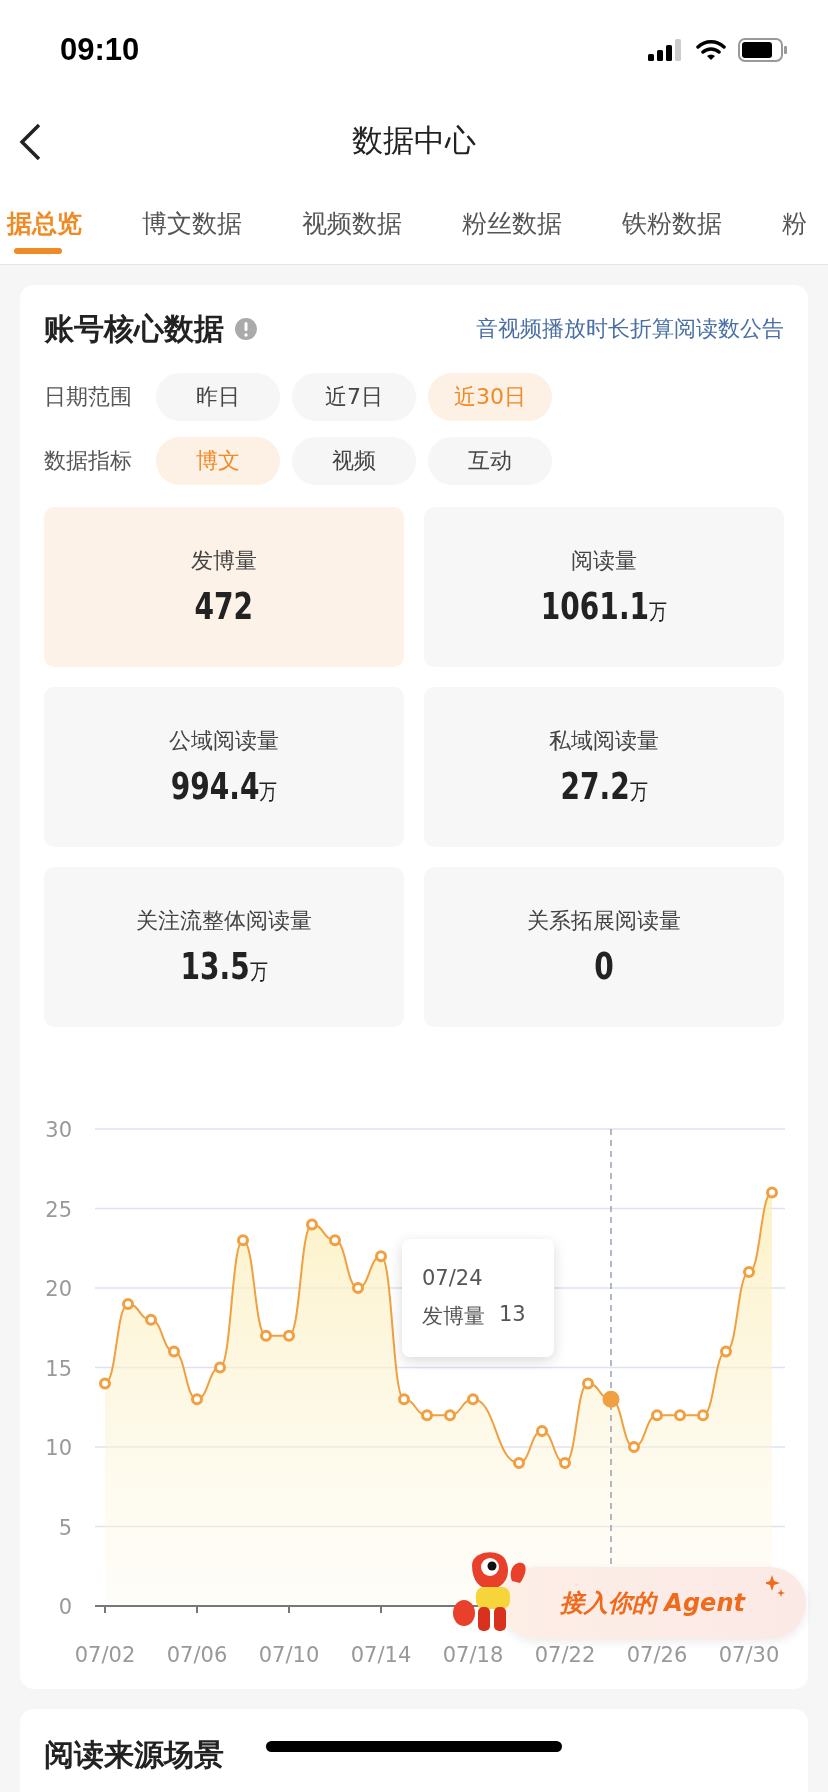 Image resolution: width=828 pixels, height=1792 pixels. I want to click on section-title: 阅读来源场景, so click(134, 1755).